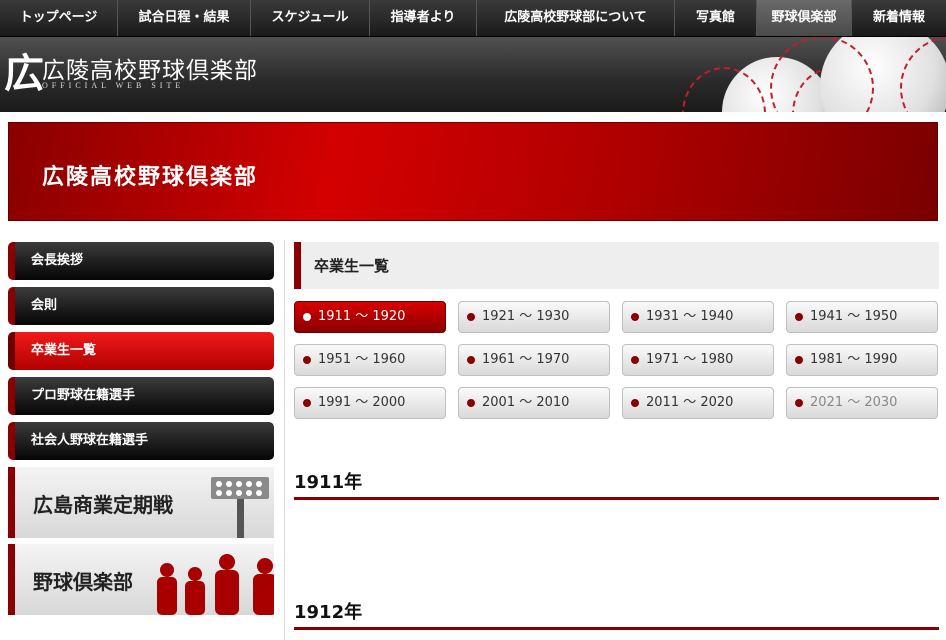 The width and height of the screenshot is (946, 640). What do you see at coordinates (83, 582) in the screenshot?
I see `side-banner-label: 野球倶楽部` at bounding box center [83, 582].